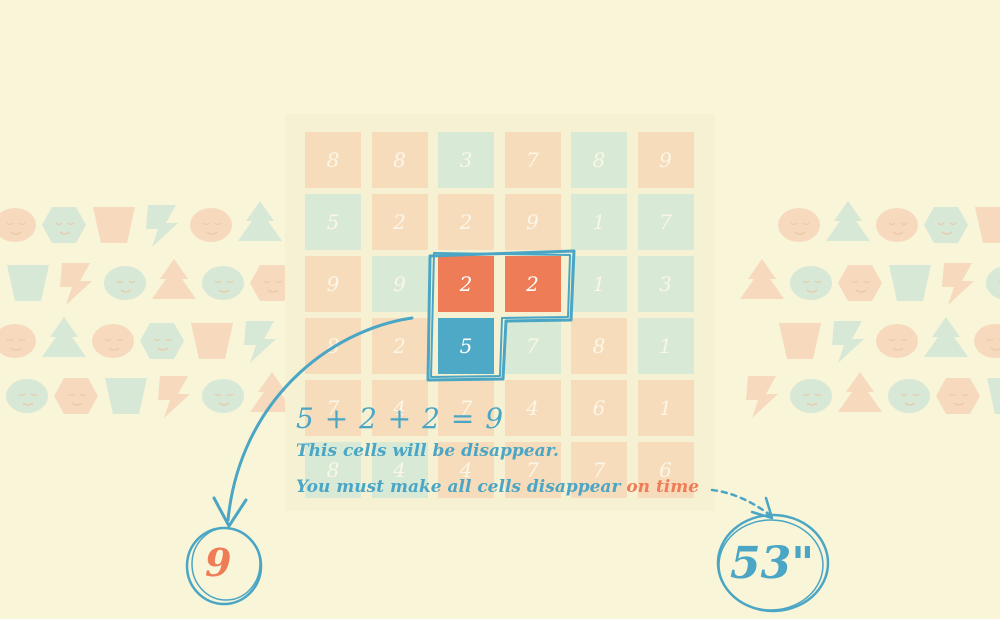 Image resolution: width=1000 pixels, height=619 pixels. Describe the element at coordinates (532, 408) in the screenshot. I see `grid-cell: 4` at that location.